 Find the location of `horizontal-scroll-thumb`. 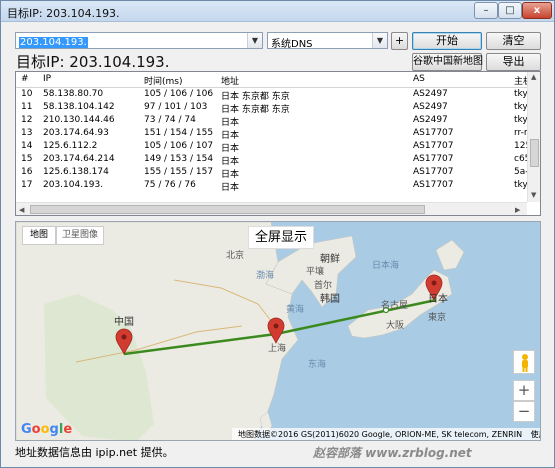

horizontal-scroll-thumb is located at coordinates (227, 209).